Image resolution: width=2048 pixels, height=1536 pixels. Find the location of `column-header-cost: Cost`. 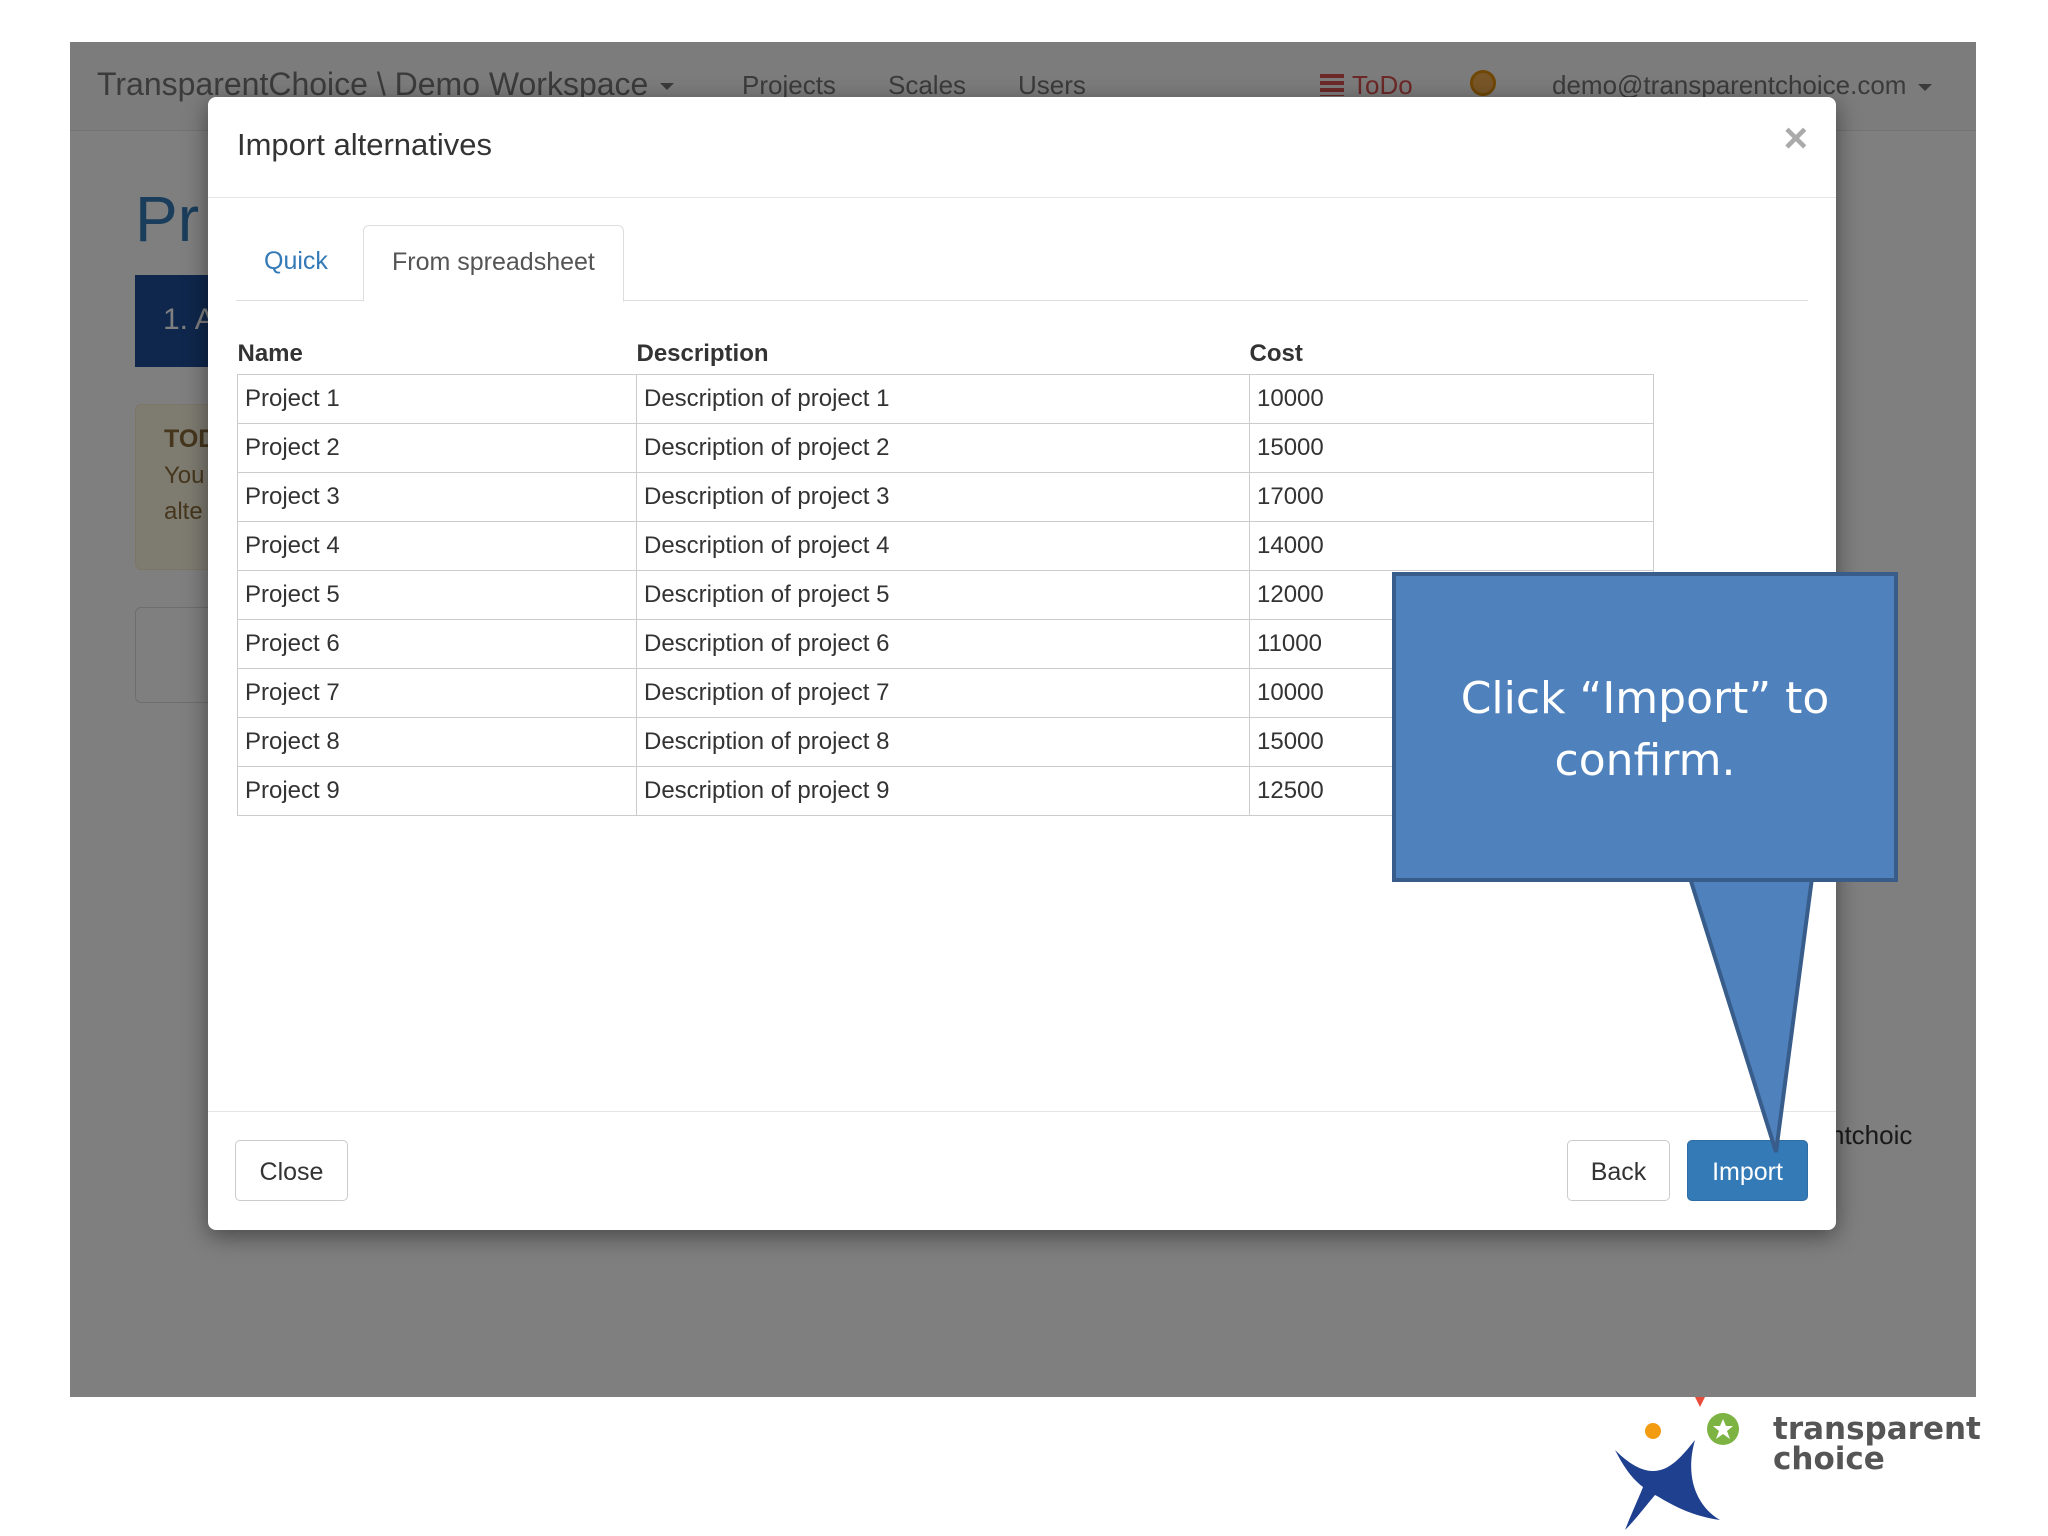

column-header-cost: Cost is located at coordinates (1276, 353).